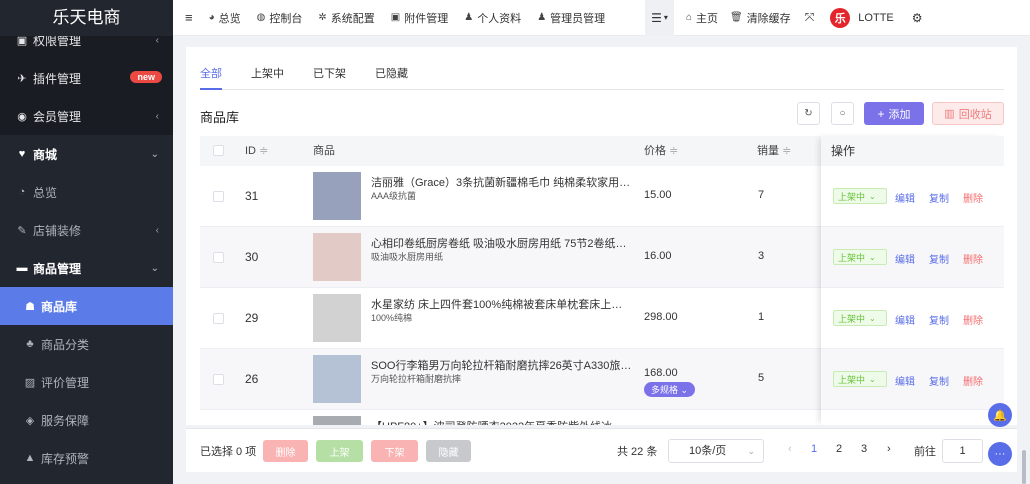 The height and width of the screenshot is (484, 1030). What do you see at coordinates (86, 306) in the screenshot?
I see `sidebar-item-product-library: ☗ 商品库` at bounding box center [86, 306].